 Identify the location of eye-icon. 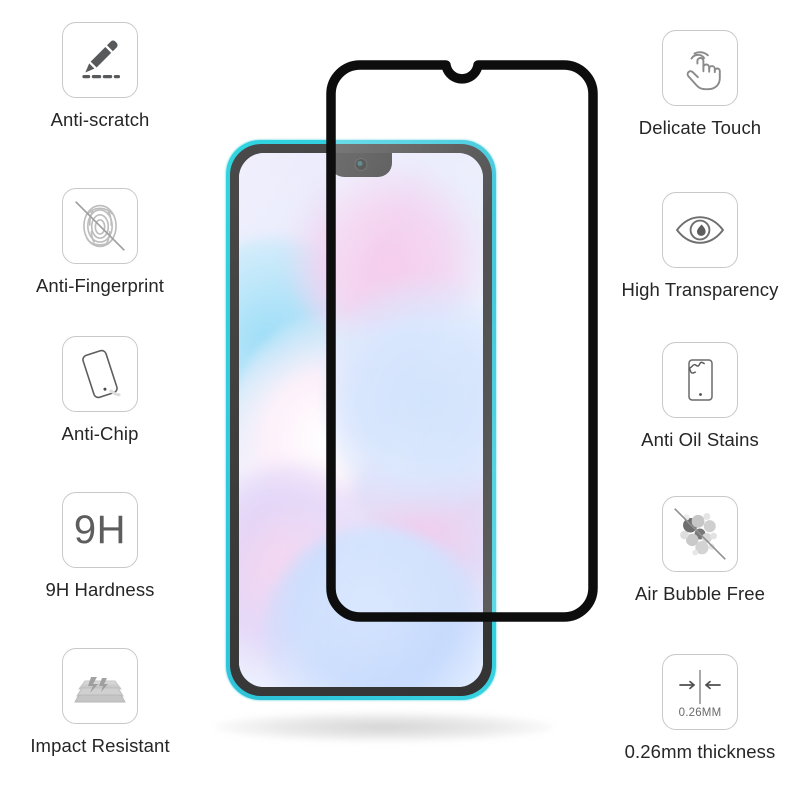
(700, 230).